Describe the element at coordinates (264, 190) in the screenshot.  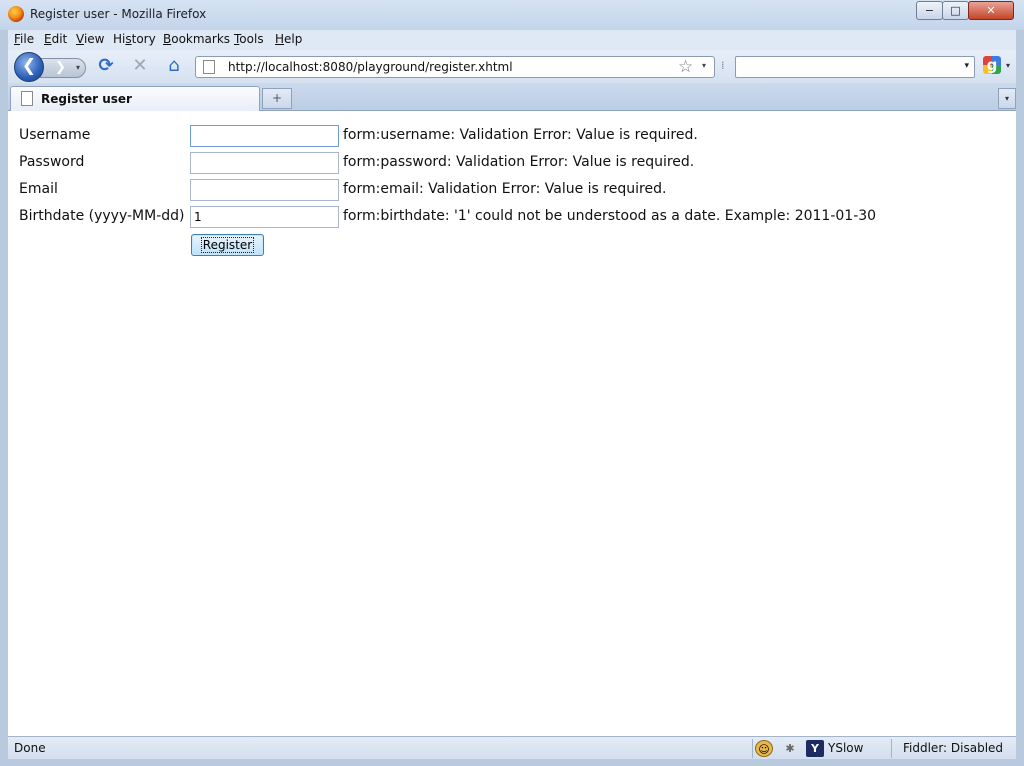
I see `email-field` at that location.